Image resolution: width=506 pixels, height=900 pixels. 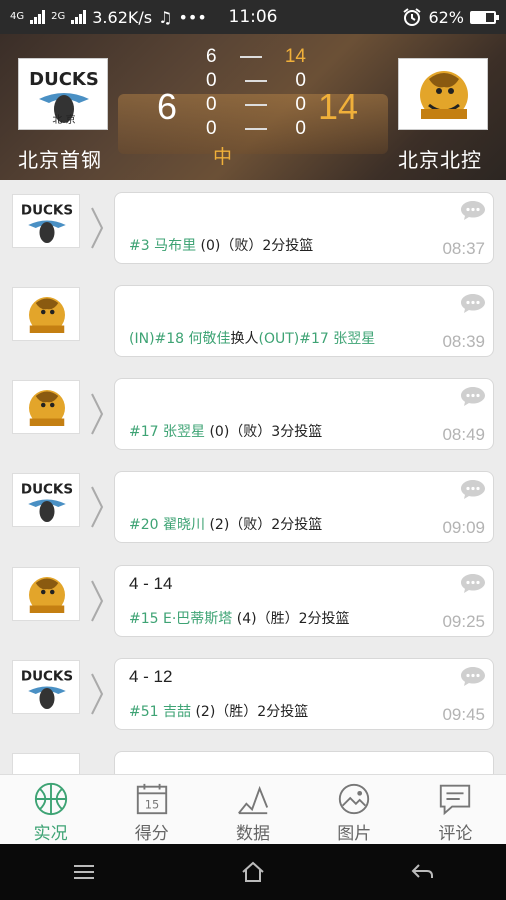 I want to click on event-card: #20 翟晓川 (2)（败）2分投篮 09:09, so click(x=304, y=507).